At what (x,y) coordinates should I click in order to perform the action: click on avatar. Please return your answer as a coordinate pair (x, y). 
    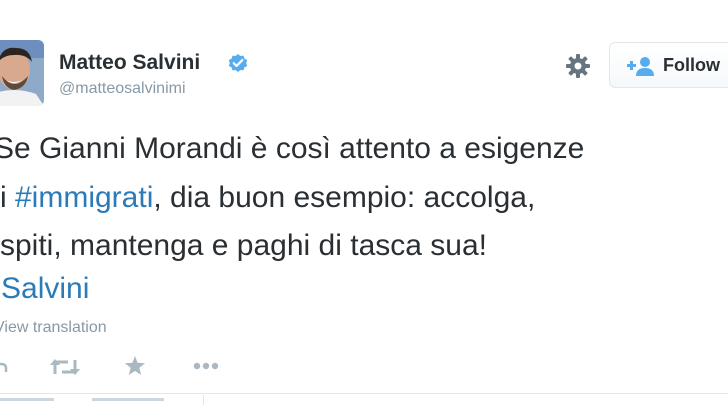
    Looking at the image, I should click on (22, 73).